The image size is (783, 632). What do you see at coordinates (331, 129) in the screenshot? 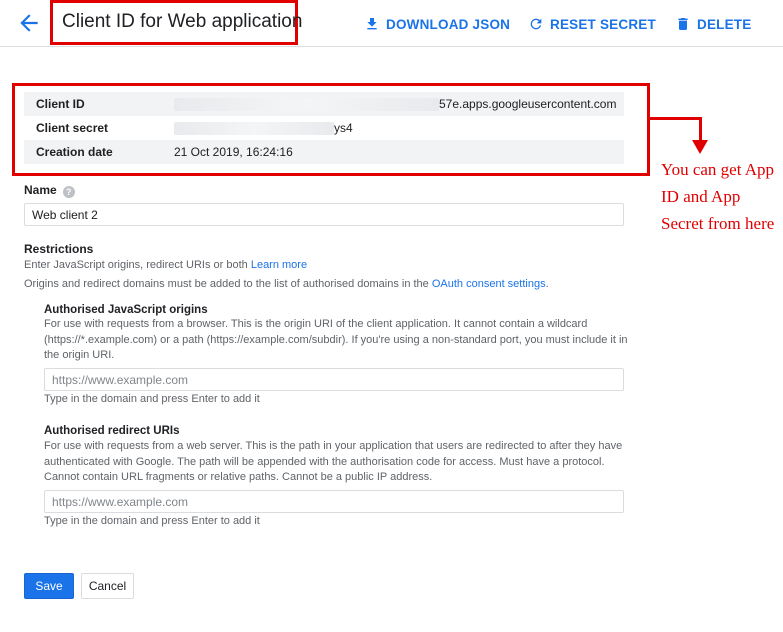
I see `credentials-highlight-box` at bounding box center [331, 129].